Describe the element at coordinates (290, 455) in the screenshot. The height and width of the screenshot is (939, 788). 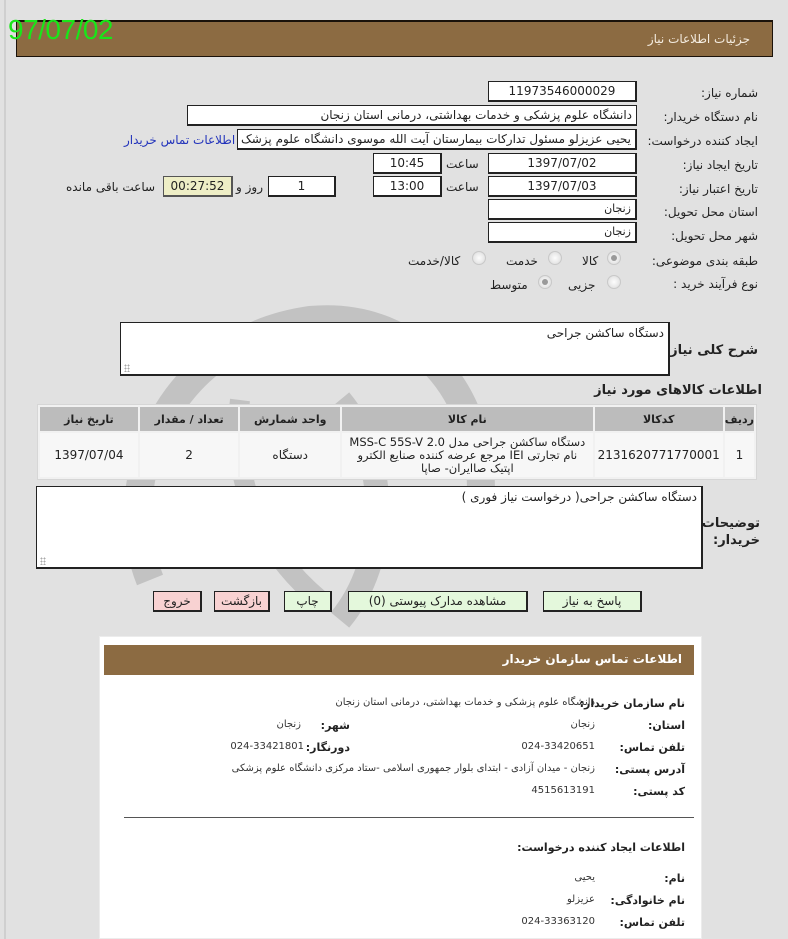
I see `cell-unit: دستگاه` at that location.